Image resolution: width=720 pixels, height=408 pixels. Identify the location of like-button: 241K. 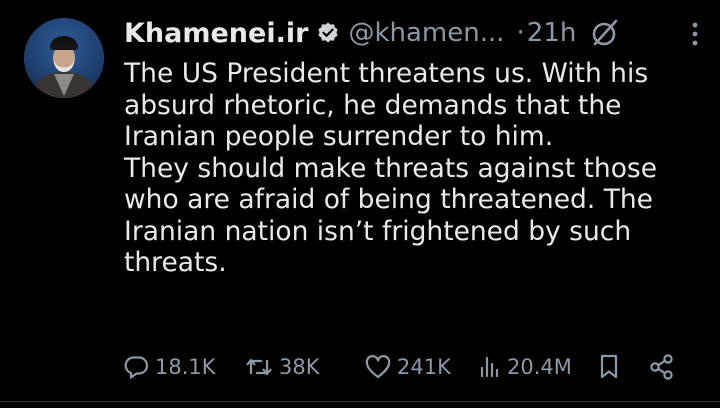
(407, 367).